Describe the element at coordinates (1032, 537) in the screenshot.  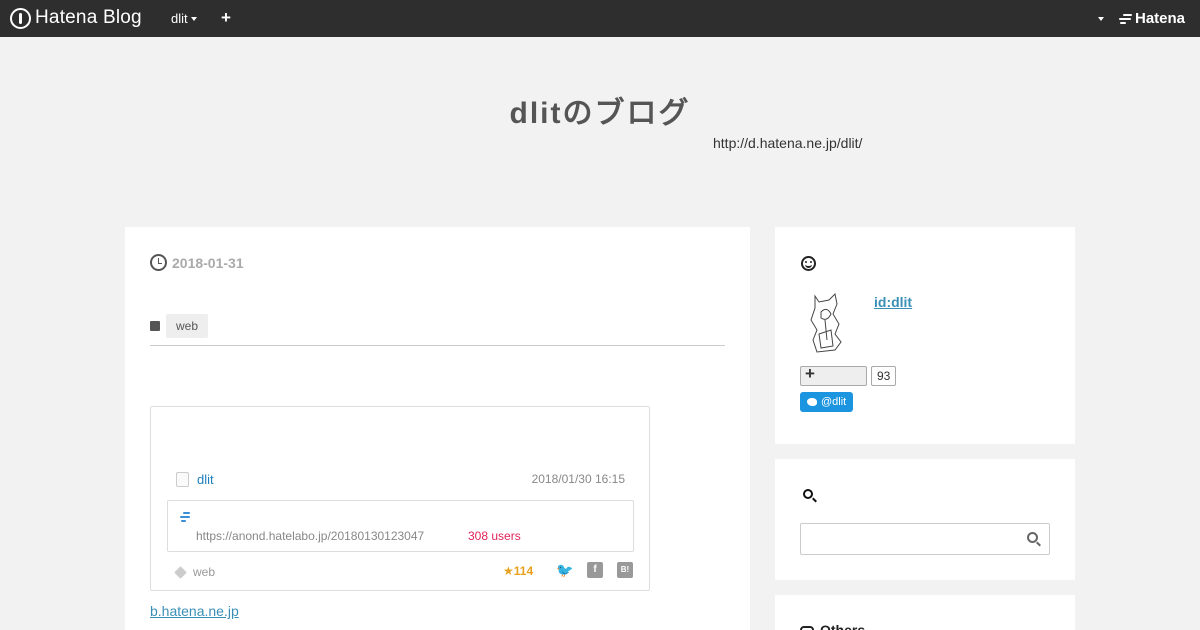
I see `search-submit-icon` at that location.